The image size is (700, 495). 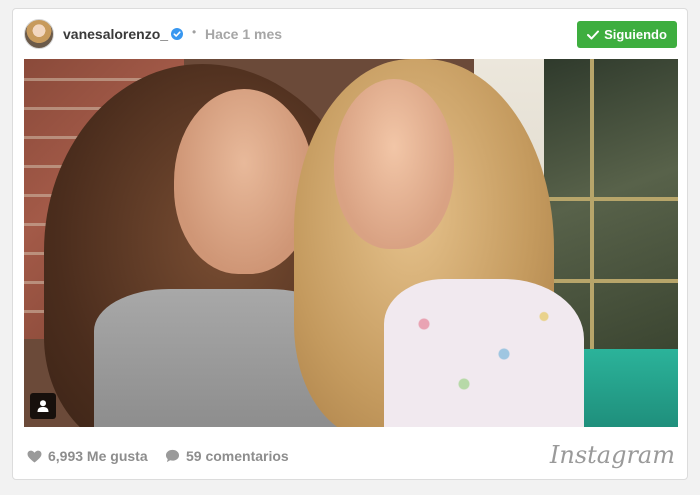 I want to click on comments-label: 59 comentarios, so click(x=237, y=456).